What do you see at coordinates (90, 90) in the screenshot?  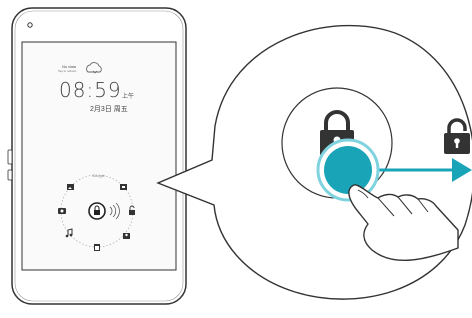 I see `clock-time: 08:59` at bounding box center [90, 90].